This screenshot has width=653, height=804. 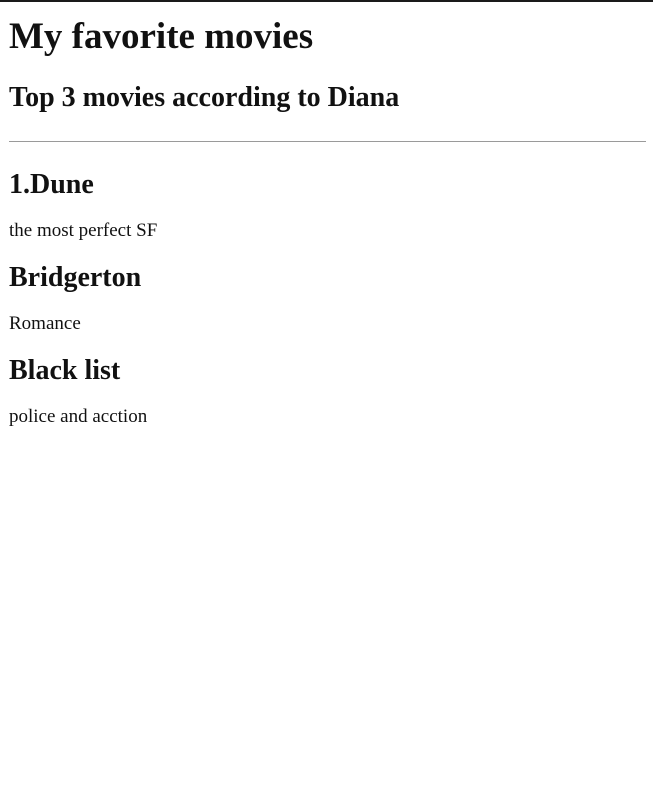 What do you see at coordinates (75, 277) in the screenshot?
I see `movie-title: Bridgerton` at bounding box center [75, 277].